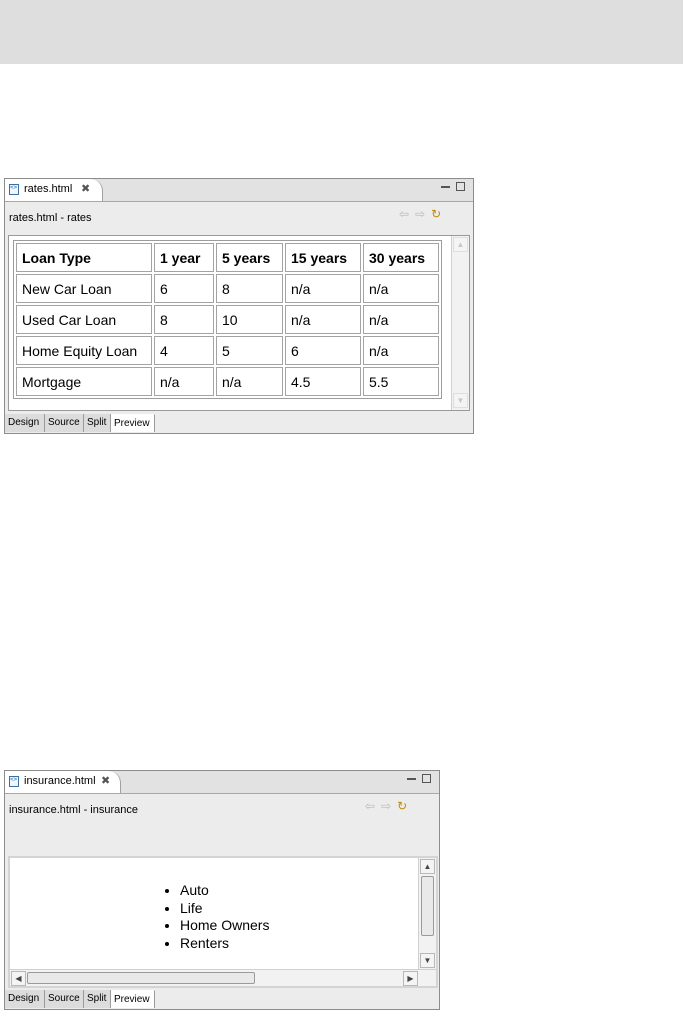  Describe the element at coordinates (401, 381) in the screenshot. I see `table-cell: 5.5` at that location.